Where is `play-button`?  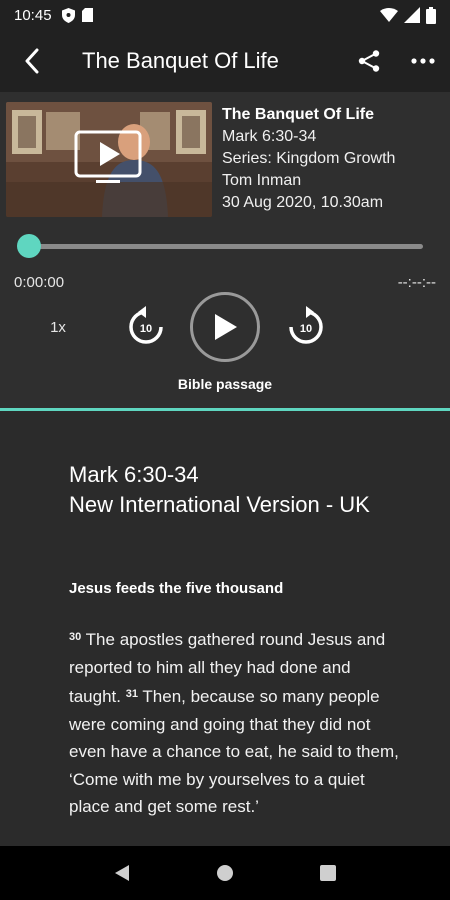
play-button is located at coordinates (225, 327).